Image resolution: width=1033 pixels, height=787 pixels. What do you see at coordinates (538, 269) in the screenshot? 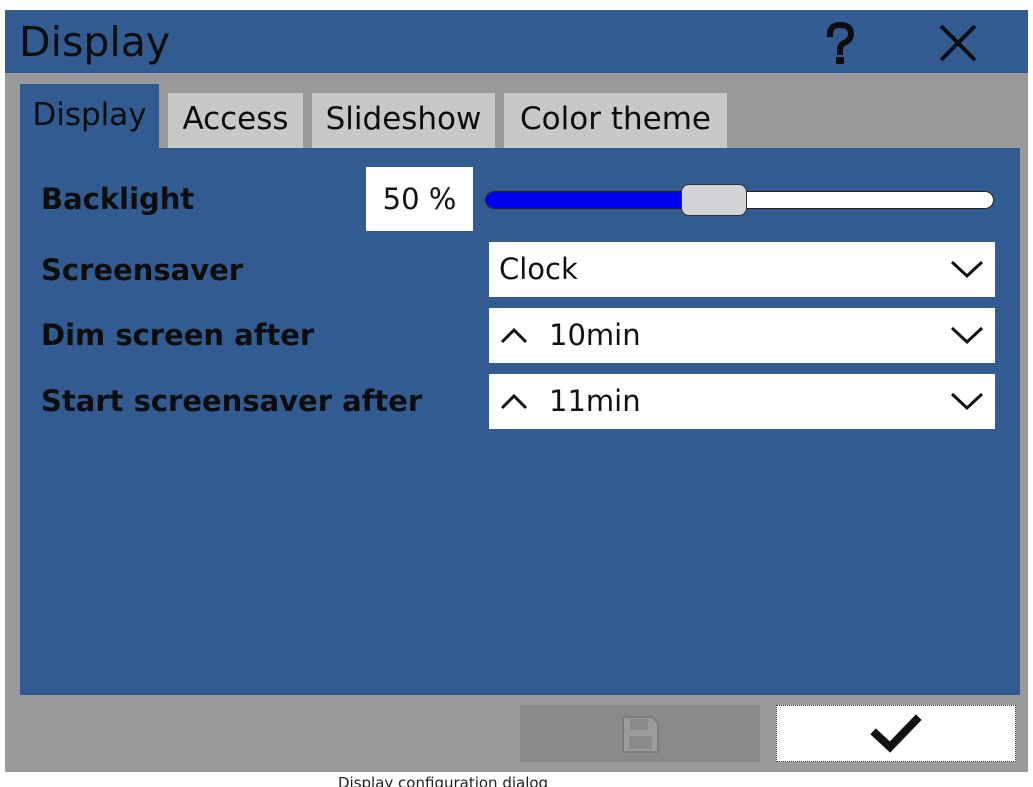
I see `screensaver-value: Clock` at bounding box center [538, 269].